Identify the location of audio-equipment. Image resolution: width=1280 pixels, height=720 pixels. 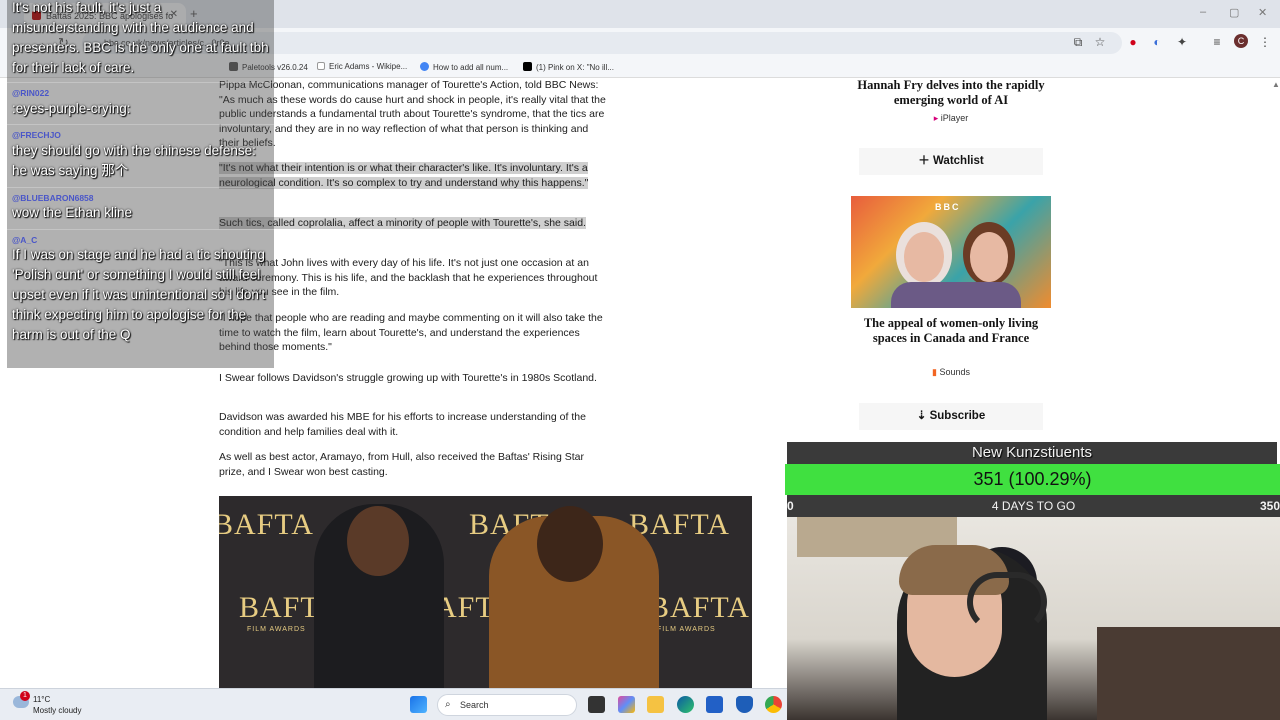
(1188, 673).